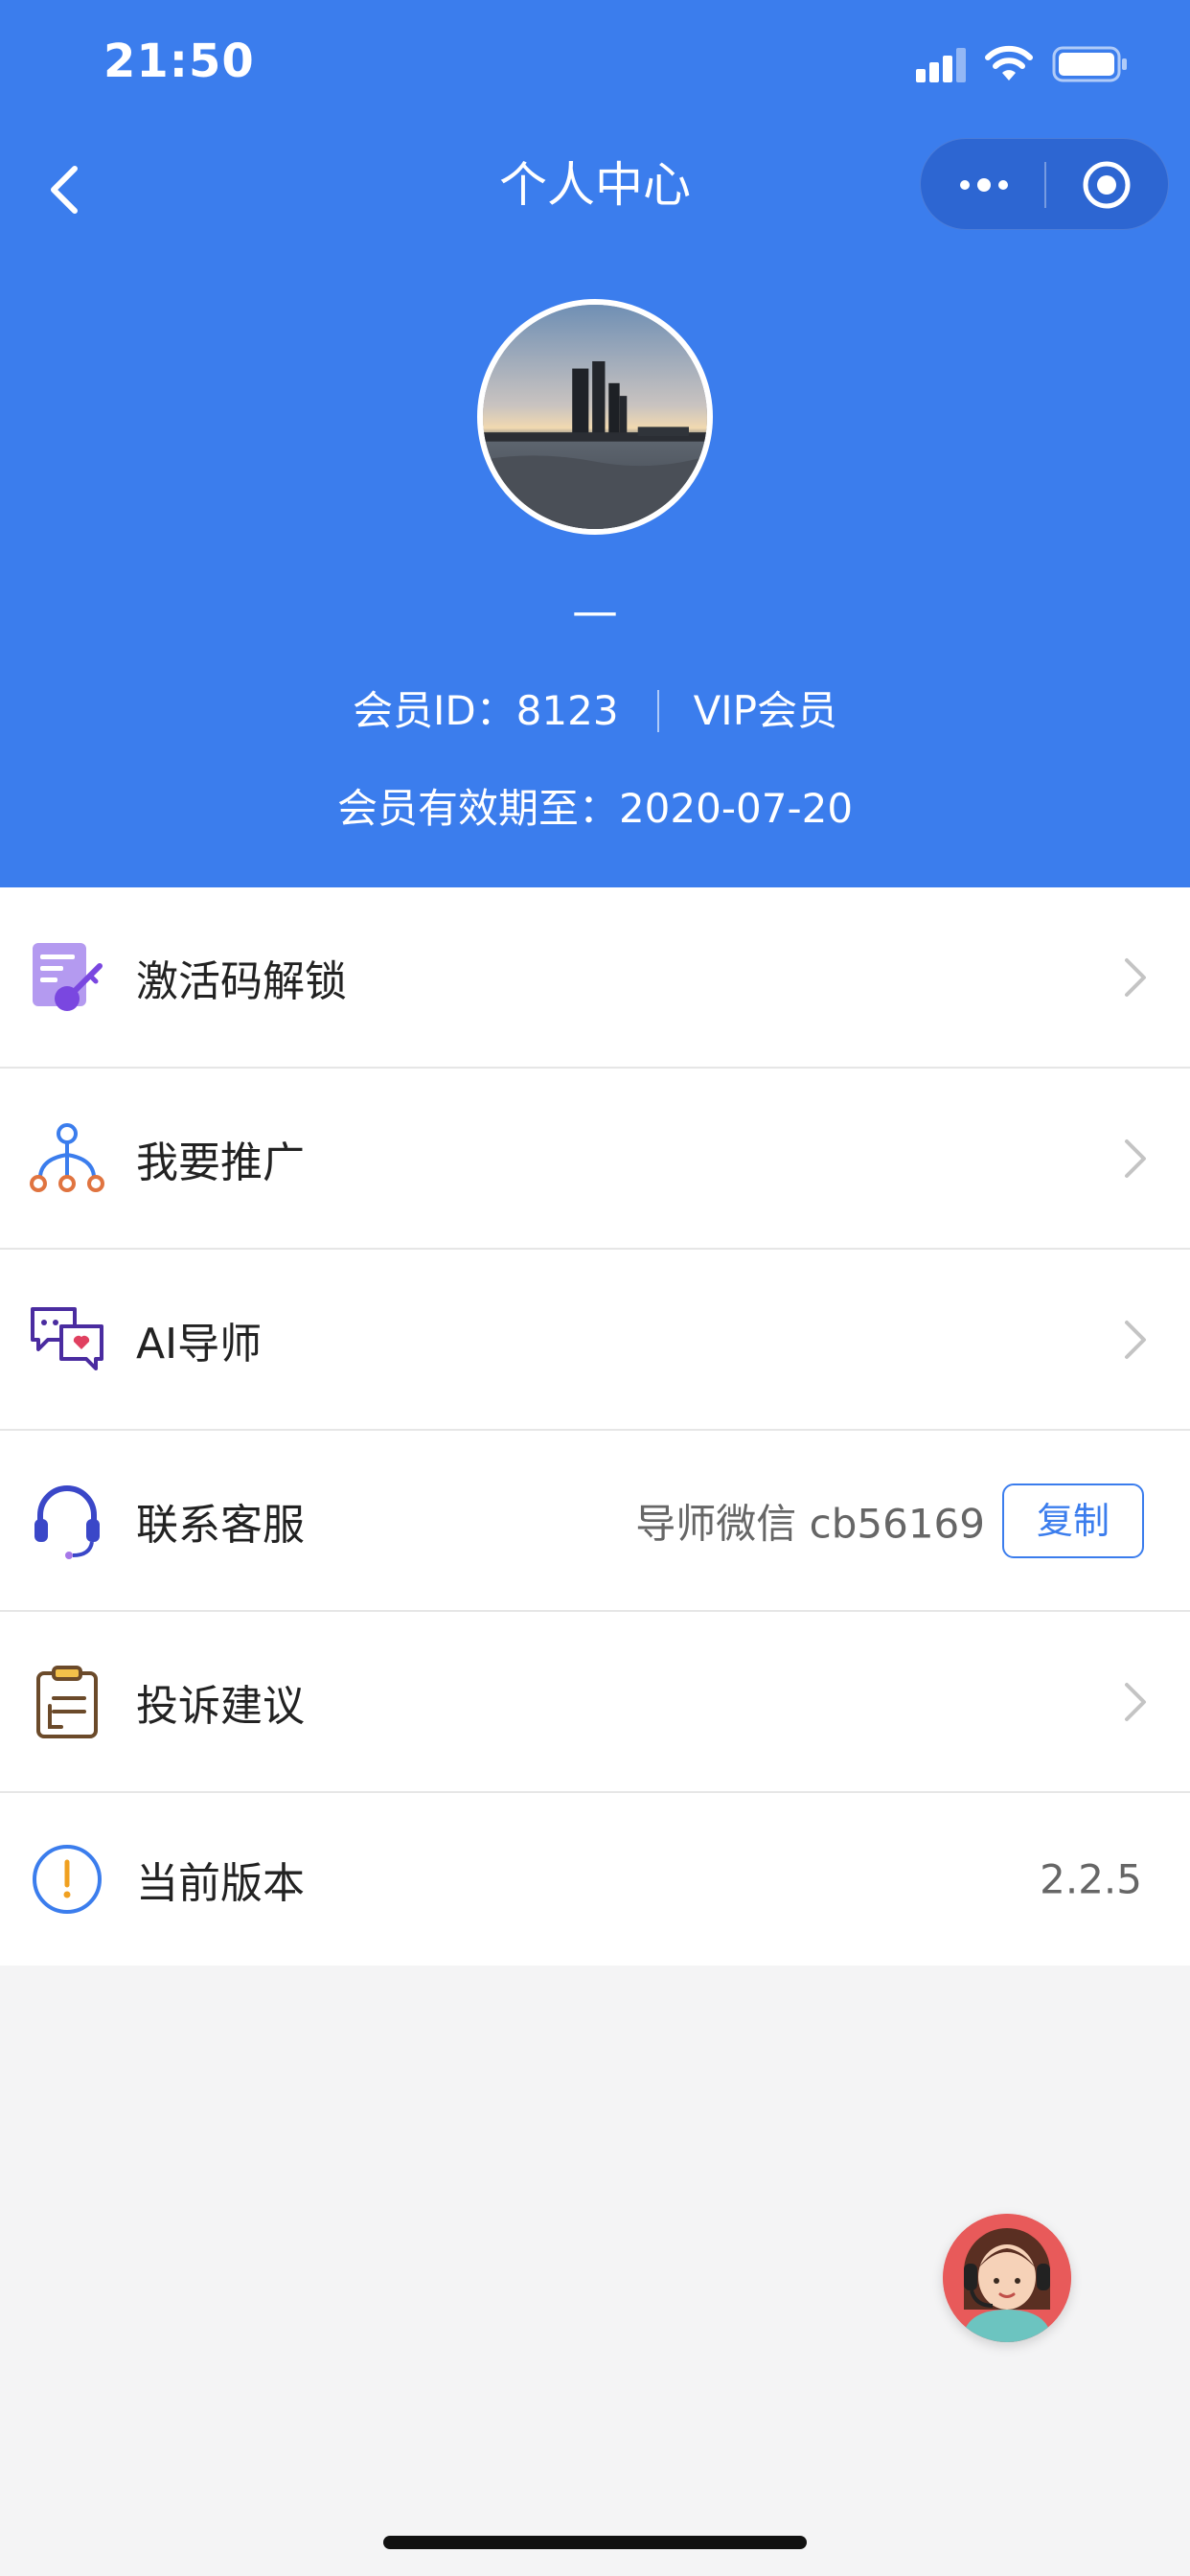  Describe the element at coordinates (595, 1159) in the screenshot. I see `menu-item-promote: 我要推广` at that location.